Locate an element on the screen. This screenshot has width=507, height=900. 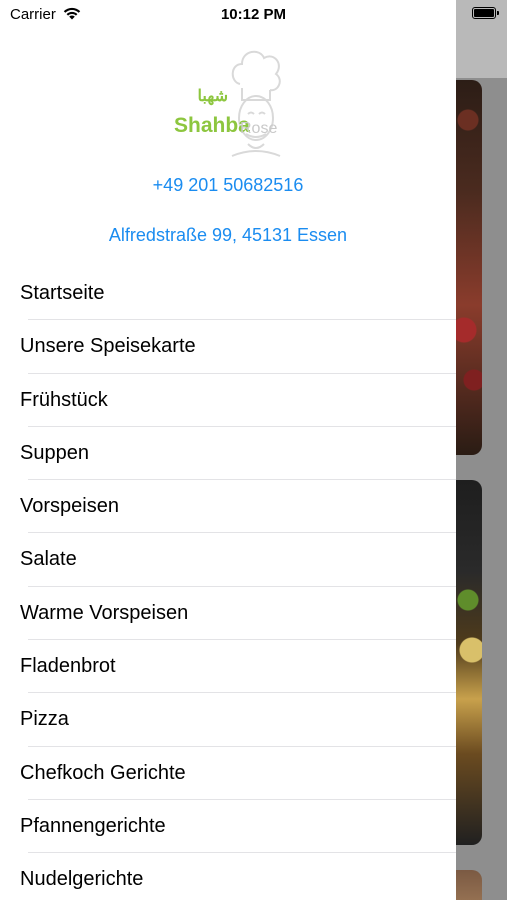
address-link: Alfredstraße 99, 45131 Essen is located at coordinates (228, 235).